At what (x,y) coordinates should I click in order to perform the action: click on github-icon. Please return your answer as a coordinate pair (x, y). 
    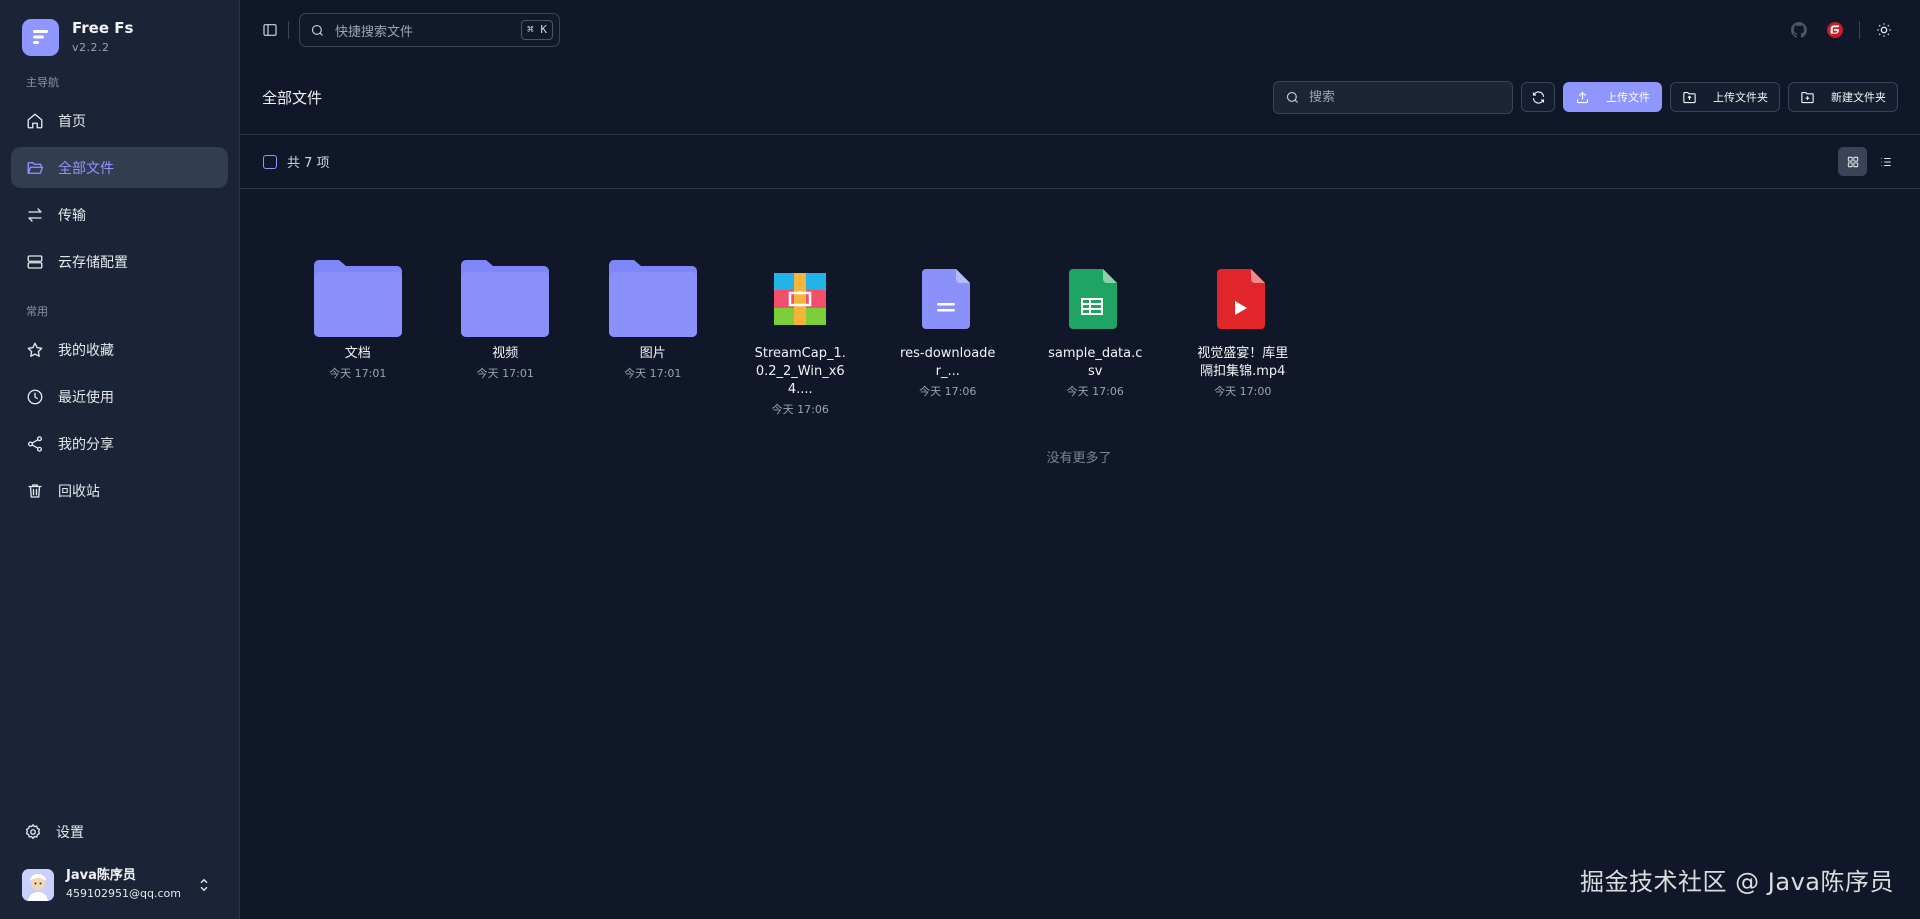
    Looking at the image, I should click on (1799, 30).